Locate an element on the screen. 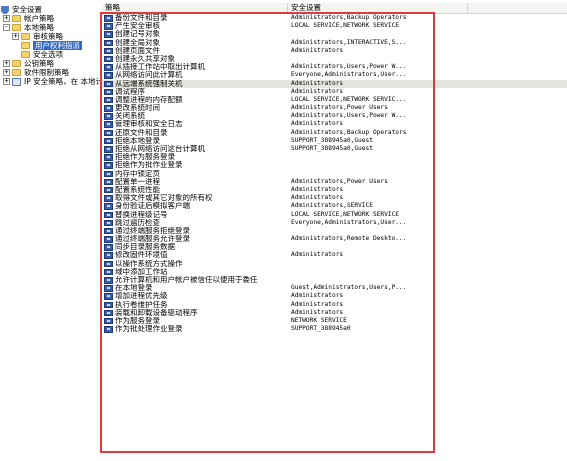 The height and width of the screenshot is (461, 567). tree-node-audit-policy: + 审核策略 is located at coordinates (37, 36).